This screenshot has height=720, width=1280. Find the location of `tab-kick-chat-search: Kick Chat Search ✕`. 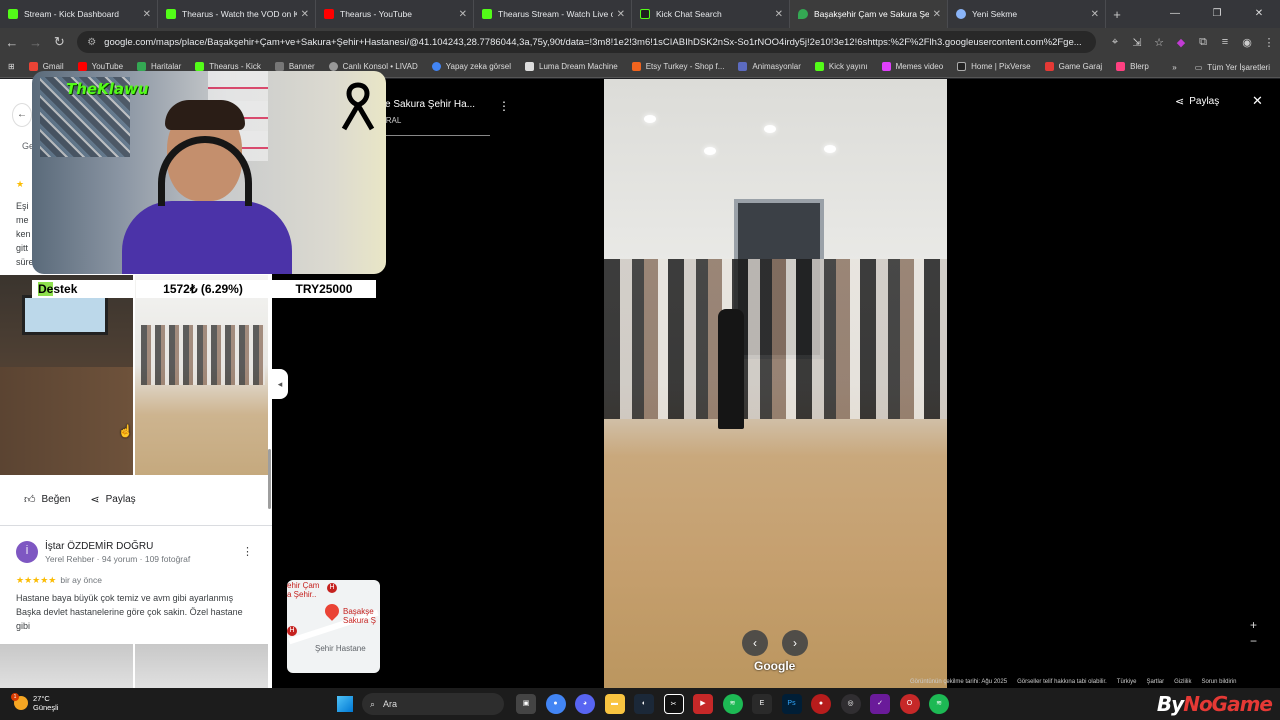

tab-kick-chat-search: Kick Chat Search ✕ is located at coordinates (711, 14).